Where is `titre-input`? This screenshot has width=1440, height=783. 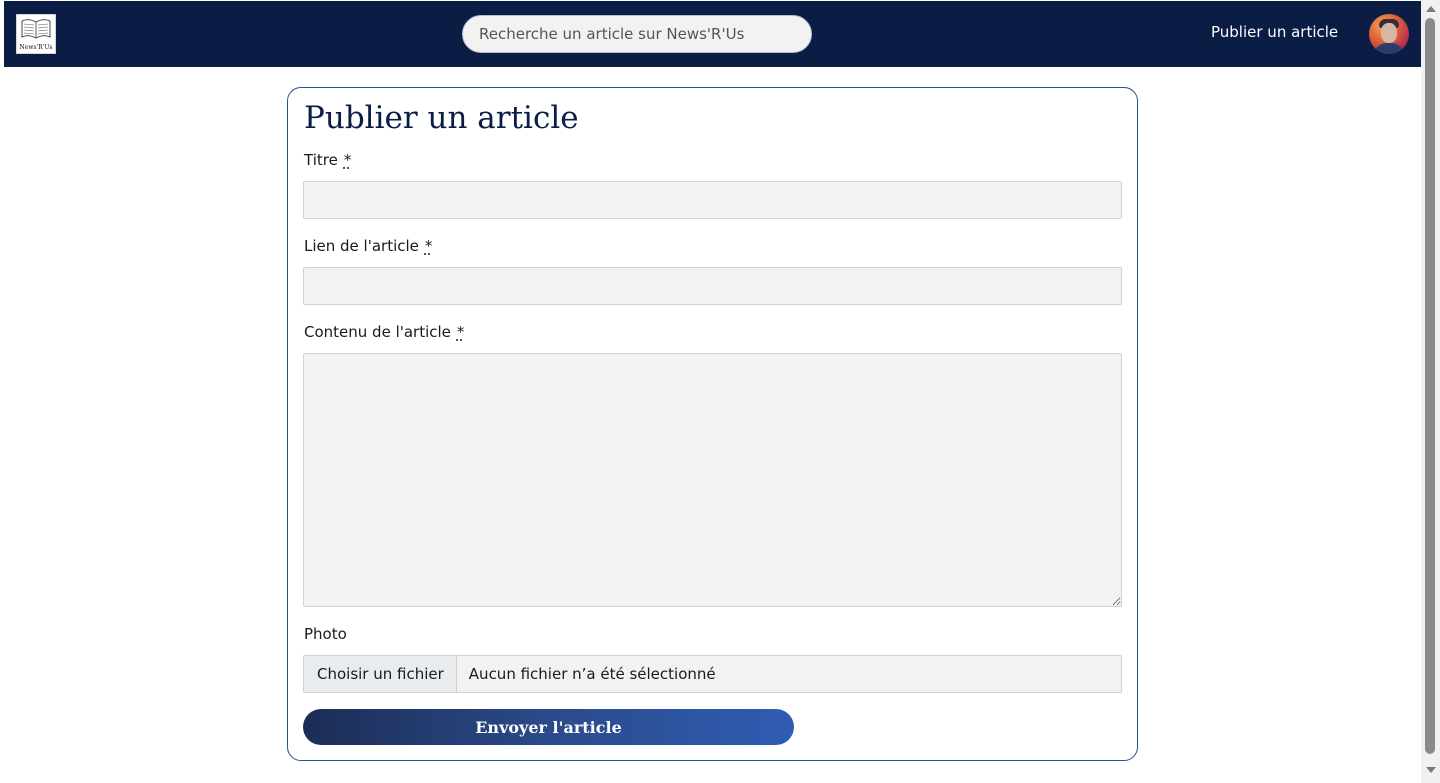
titre-input is located at coordinates (712, 200).